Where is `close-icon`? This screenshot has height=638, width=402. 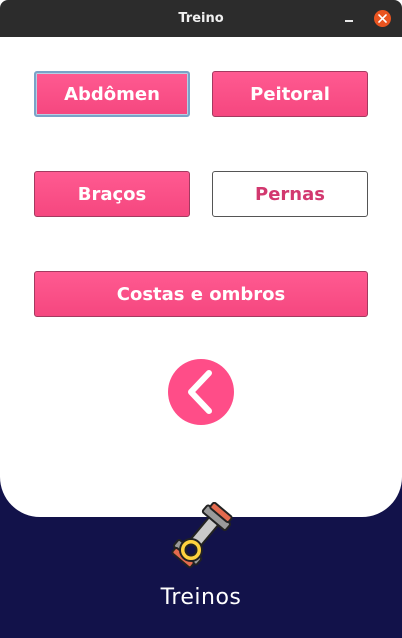 close-icon is located at coordinates (382, 18).